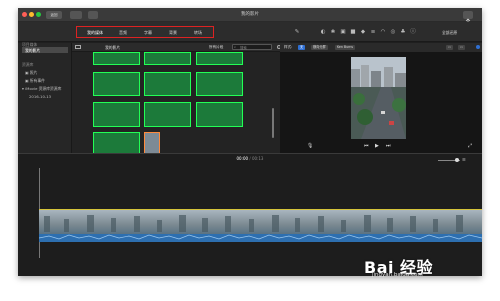 This screenshot has height=301, width=500. I want to click on play-icon: ▶, so click(377, 146).